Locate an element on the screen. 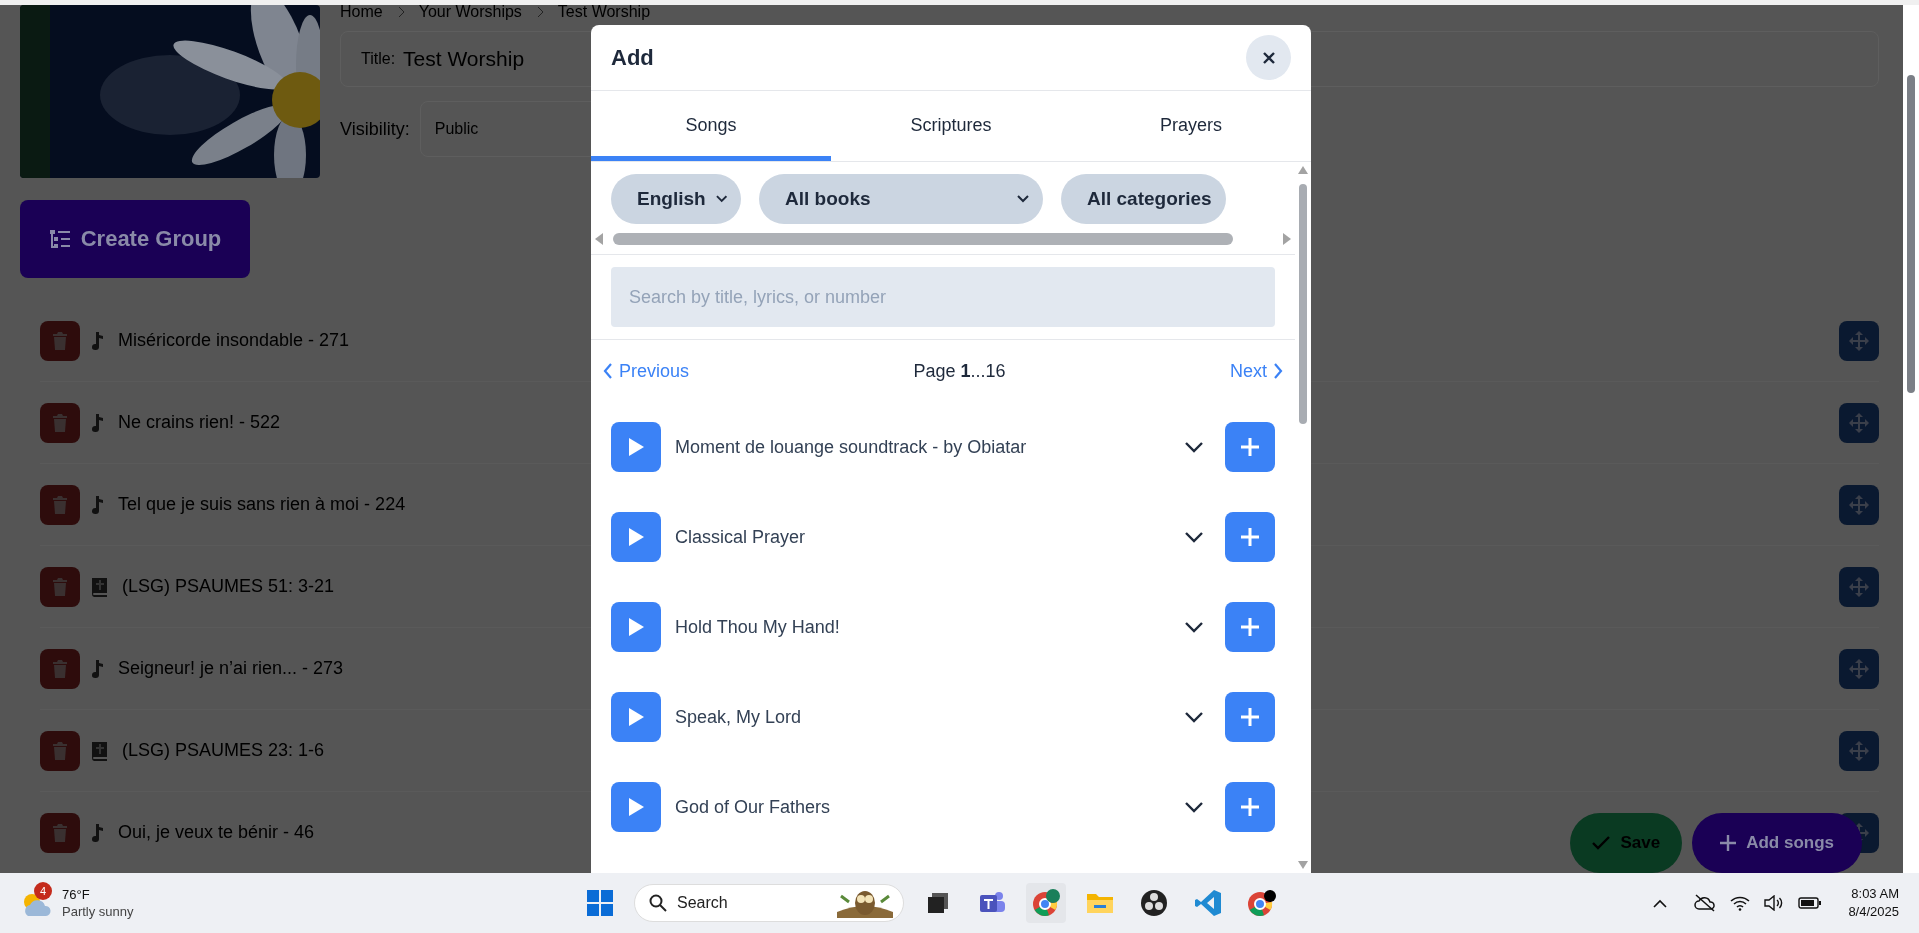  visibility-label: Visibility: is located at coordinates (375, 129).